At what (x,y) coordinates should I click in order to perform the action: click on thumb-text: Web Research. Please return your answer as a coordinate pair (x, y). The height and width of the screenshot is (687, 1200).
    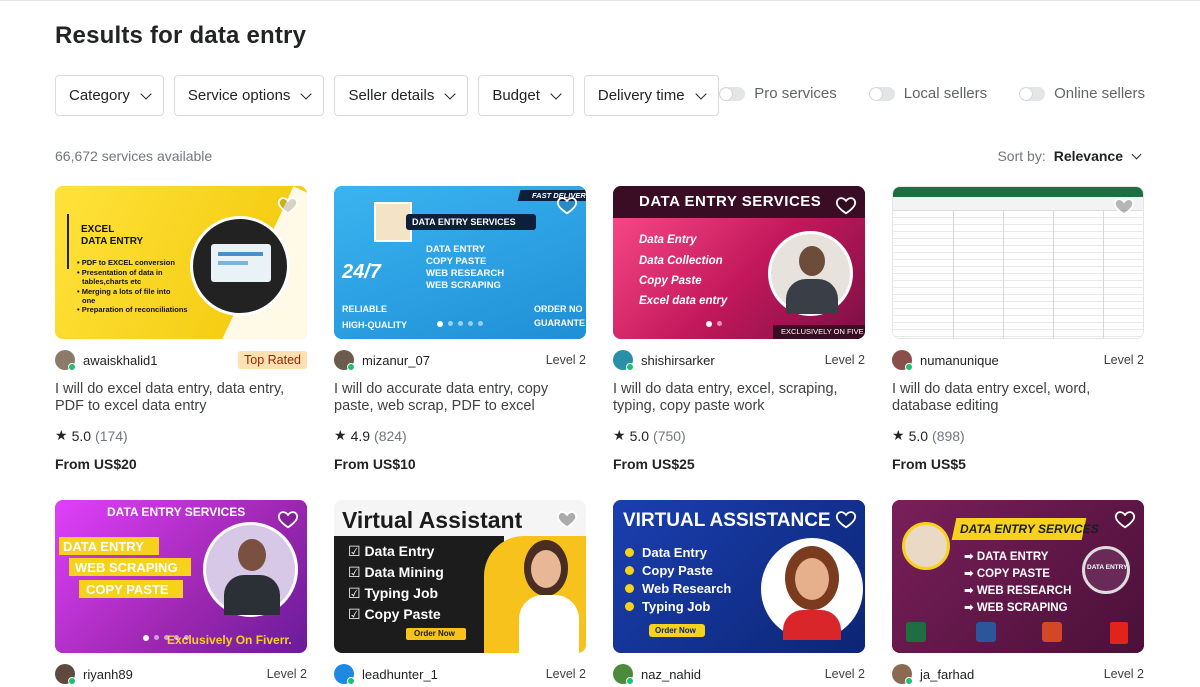
    Looking at the image, I should click on (687, 588).